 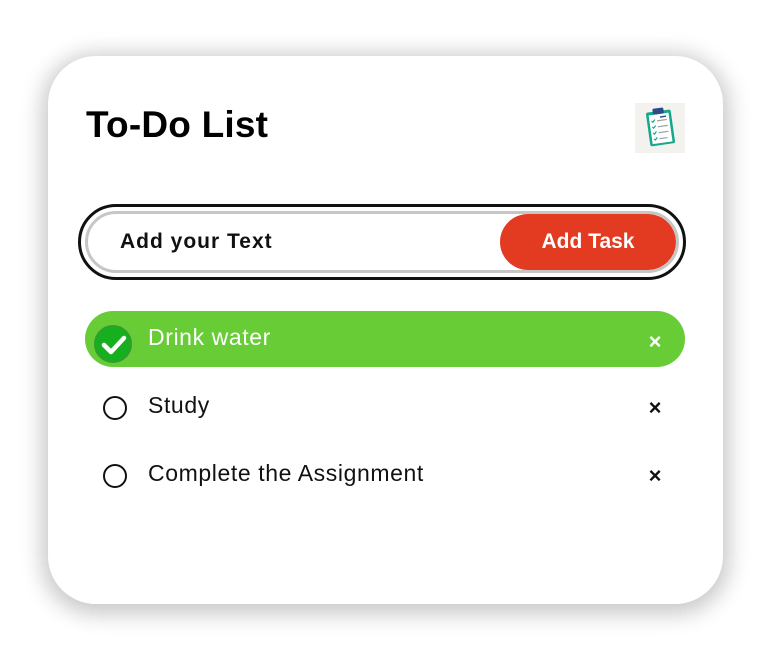 I want to click on task-input, so click(x=310, y=242).